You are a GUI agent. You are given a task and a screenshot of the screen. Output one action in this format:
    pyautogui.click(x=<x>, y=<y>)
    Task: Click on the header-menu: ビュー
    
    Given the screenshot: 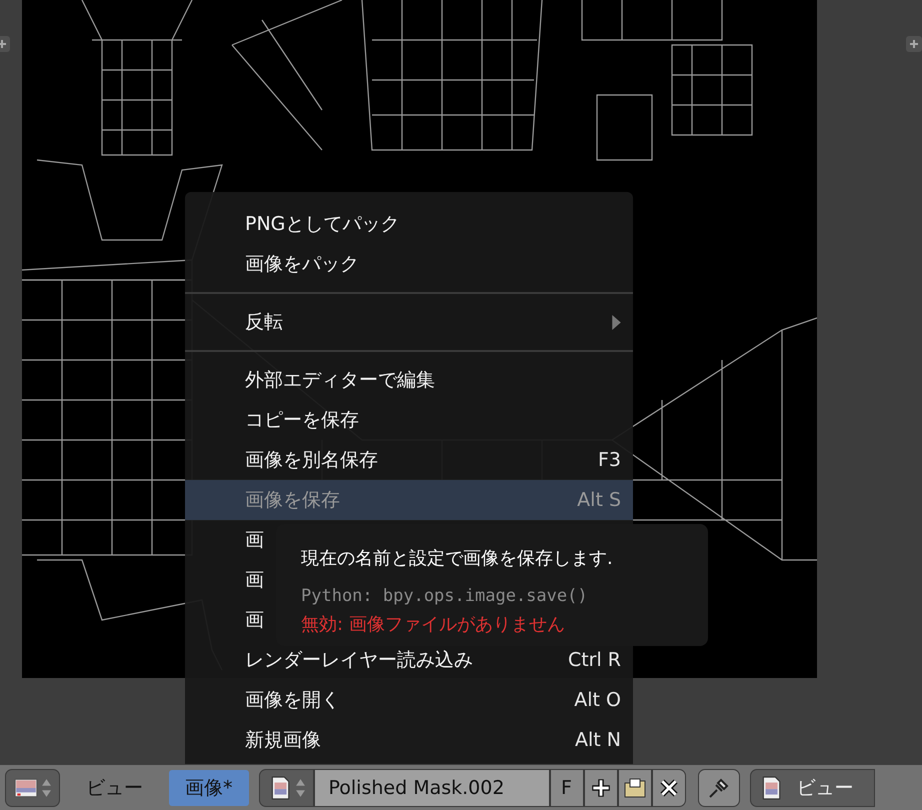 What is the action you would take?
    pyautogui.click(x=114, y=788)
    